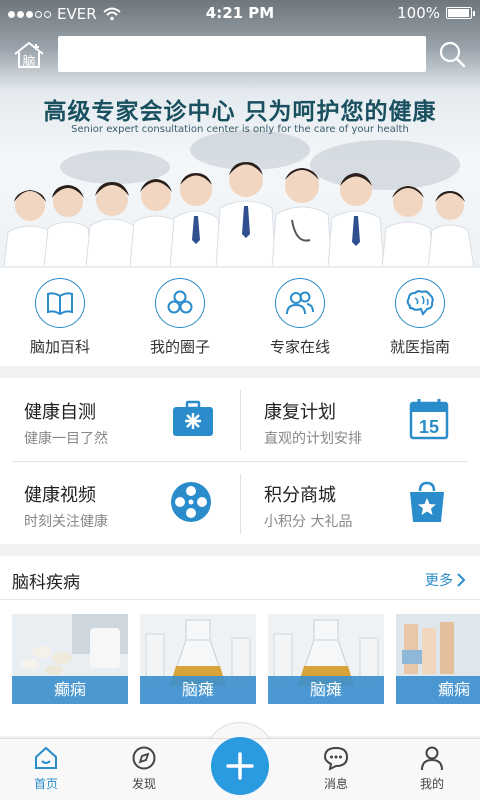  What do you see at coordinates (300, 317) in the screenshot?
I see `quick-nav-experts: 专家在线` at bounding box center [300, 317].